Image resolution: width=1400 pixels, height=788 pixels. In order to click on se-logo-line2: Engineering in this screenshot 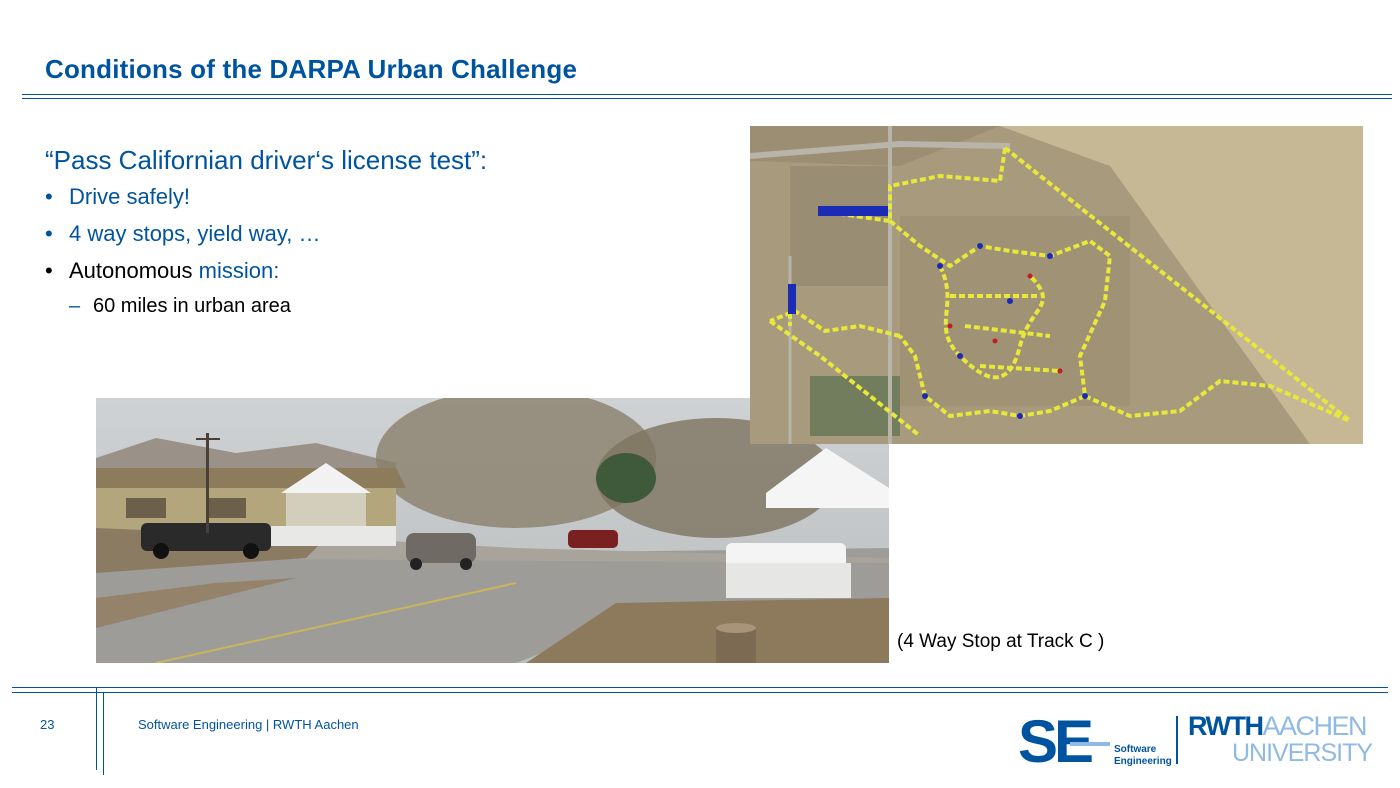, I will do `click(1143, 761)`.